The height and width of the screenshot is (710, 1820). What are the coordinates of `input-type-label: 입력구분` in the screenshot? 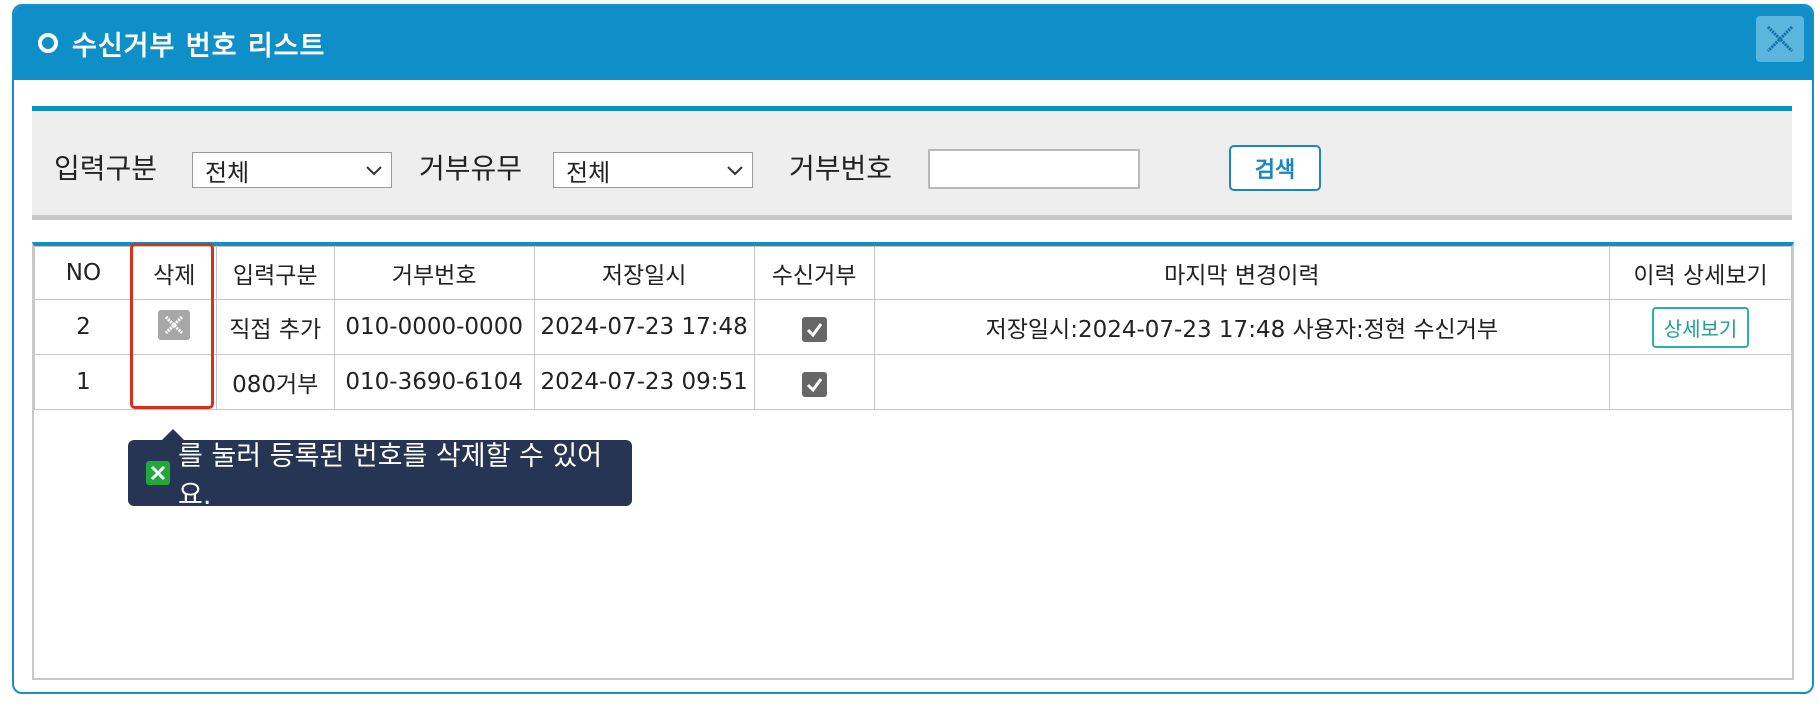 It's located at (106, 168).